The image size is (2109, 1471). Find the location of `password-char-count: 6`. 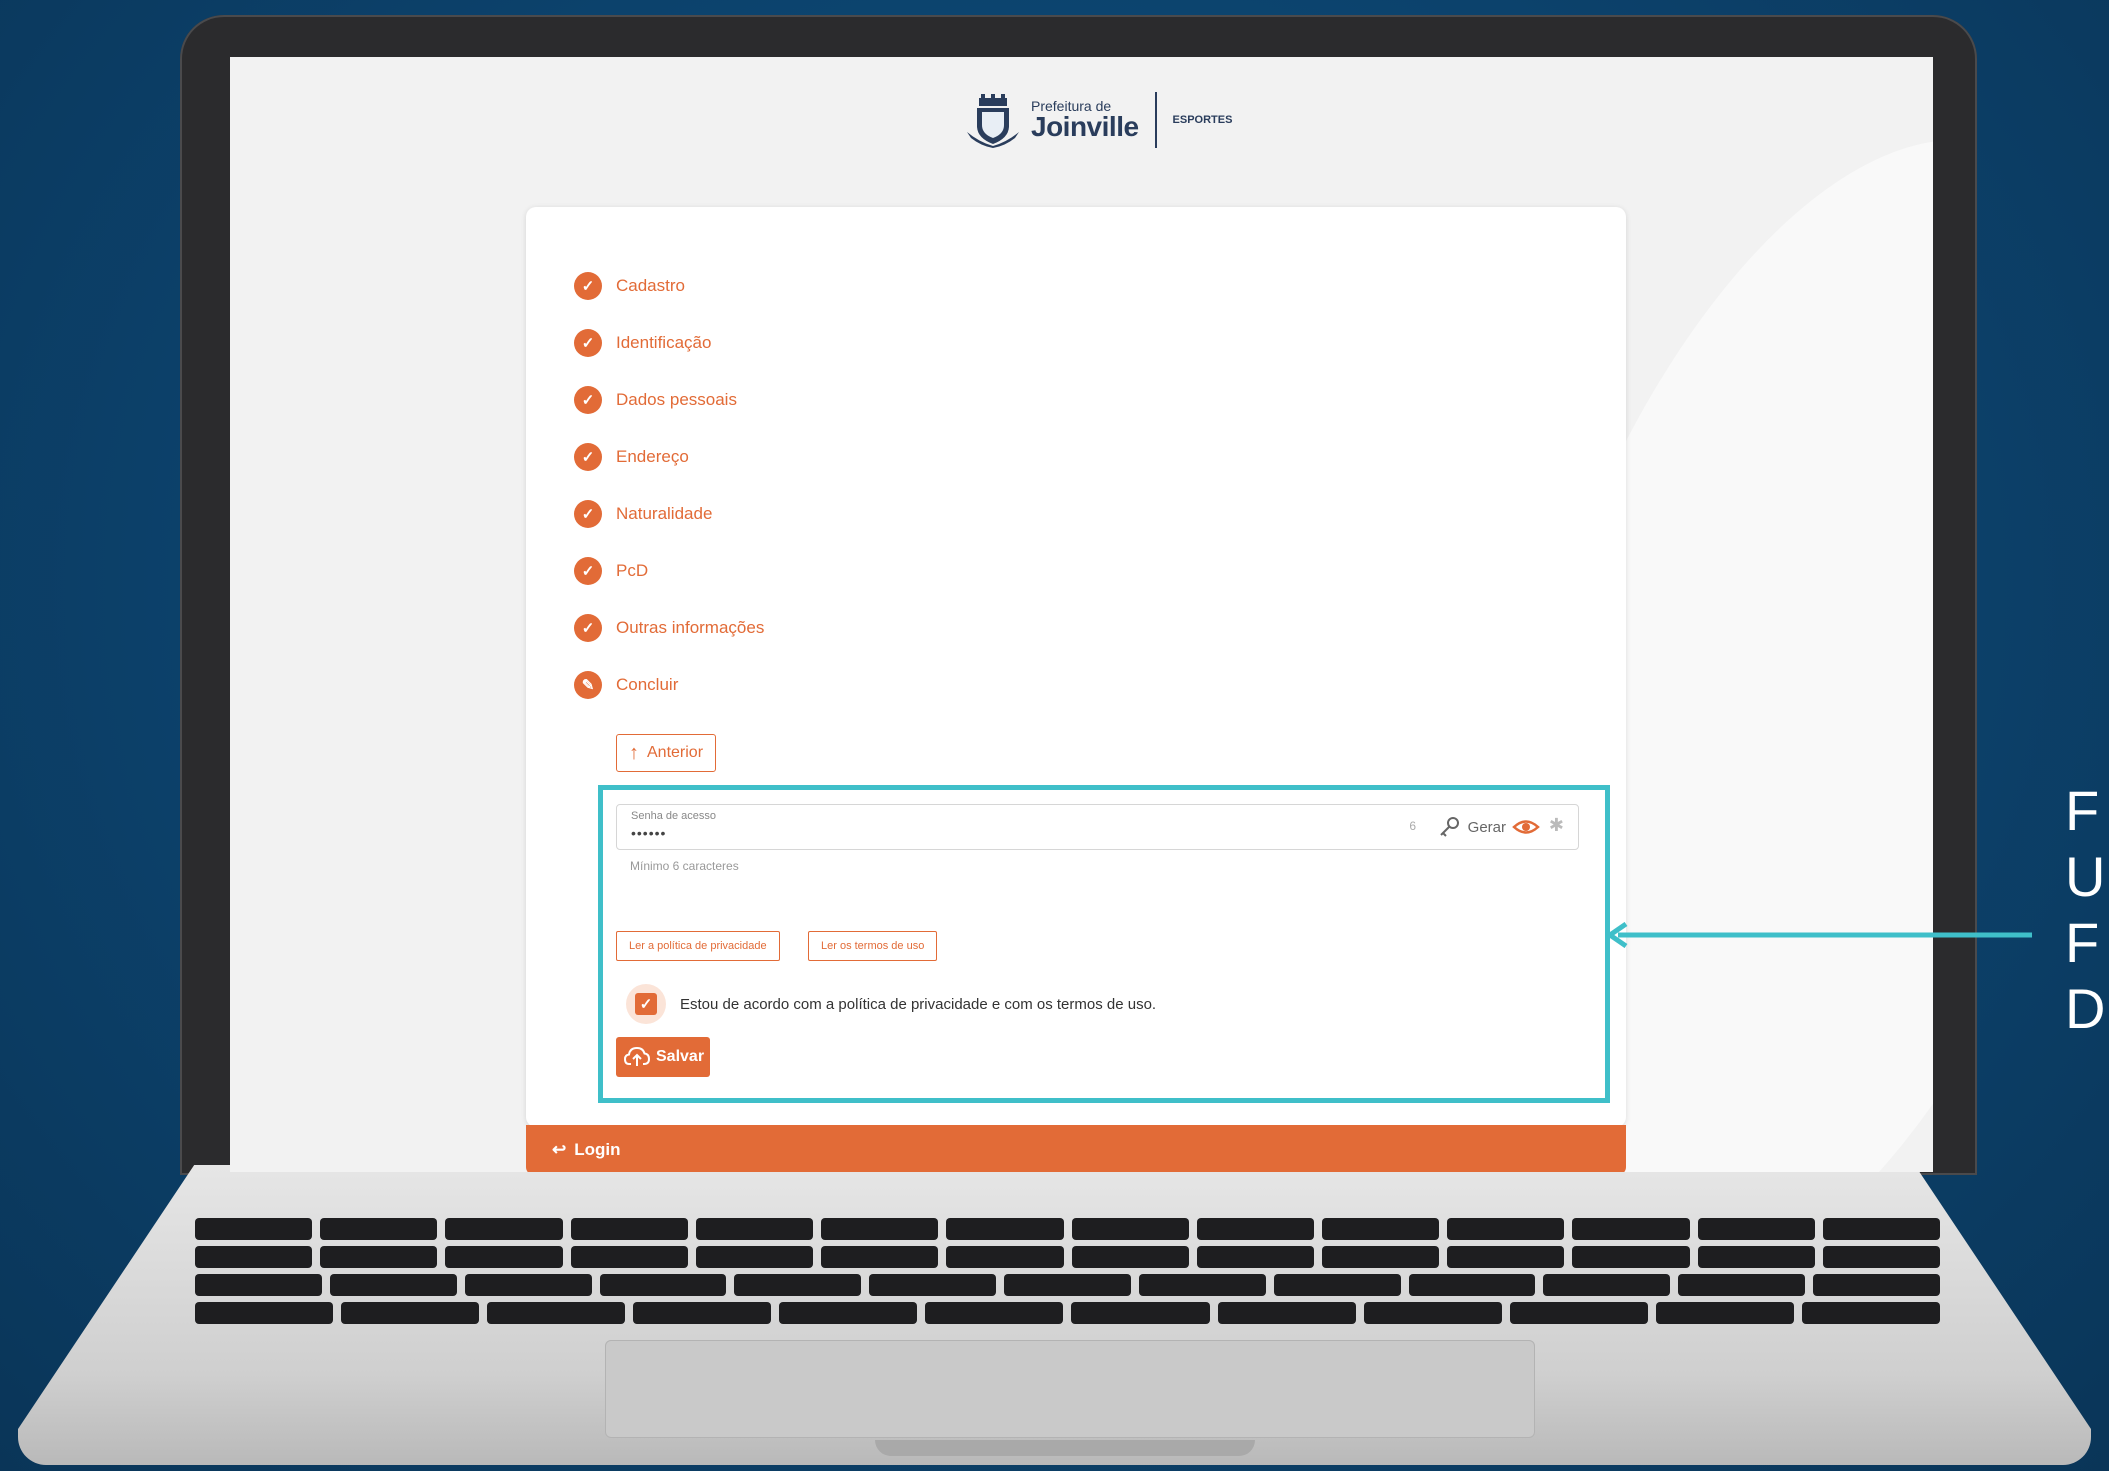

password-char-count: 6 is located at coordinates (1412, 826).